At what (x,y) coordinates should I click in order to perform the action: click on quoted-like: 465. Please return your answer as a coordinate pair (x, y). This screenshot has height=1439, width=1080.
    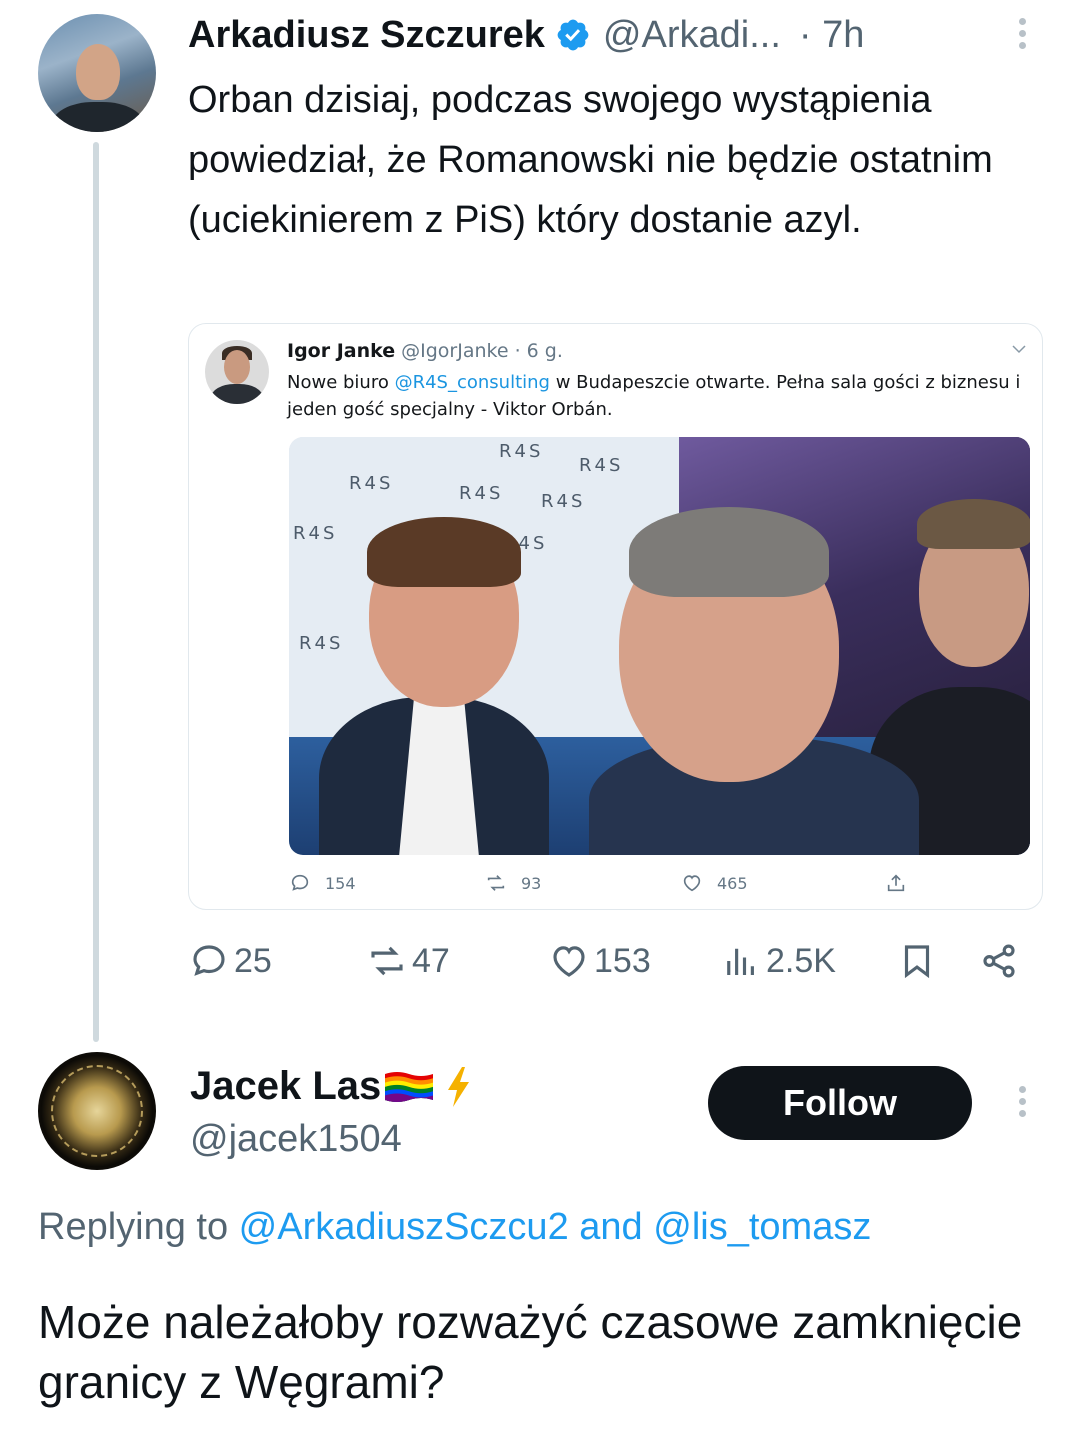
    Looking at the image, I should click on (714, 883).